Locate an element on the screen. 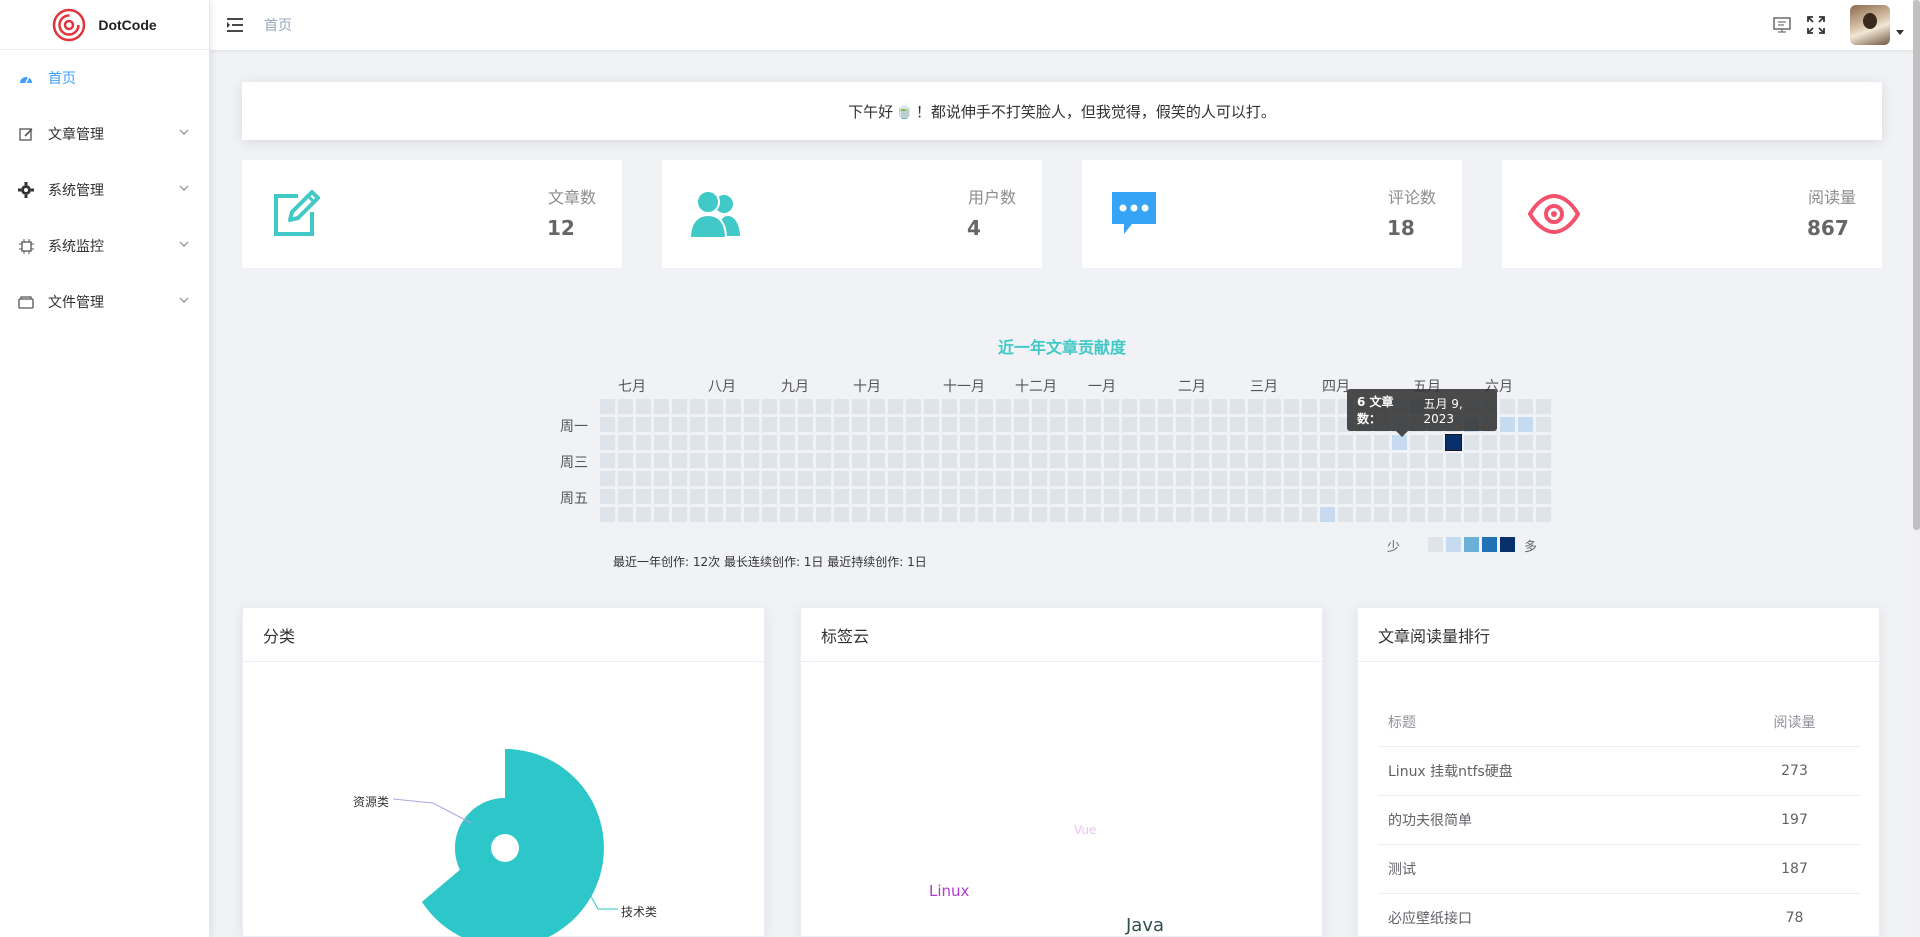 The width and height of the screenshot is (1920, 937). breadcrumb: 首页 is located at coordinates (278, 25).